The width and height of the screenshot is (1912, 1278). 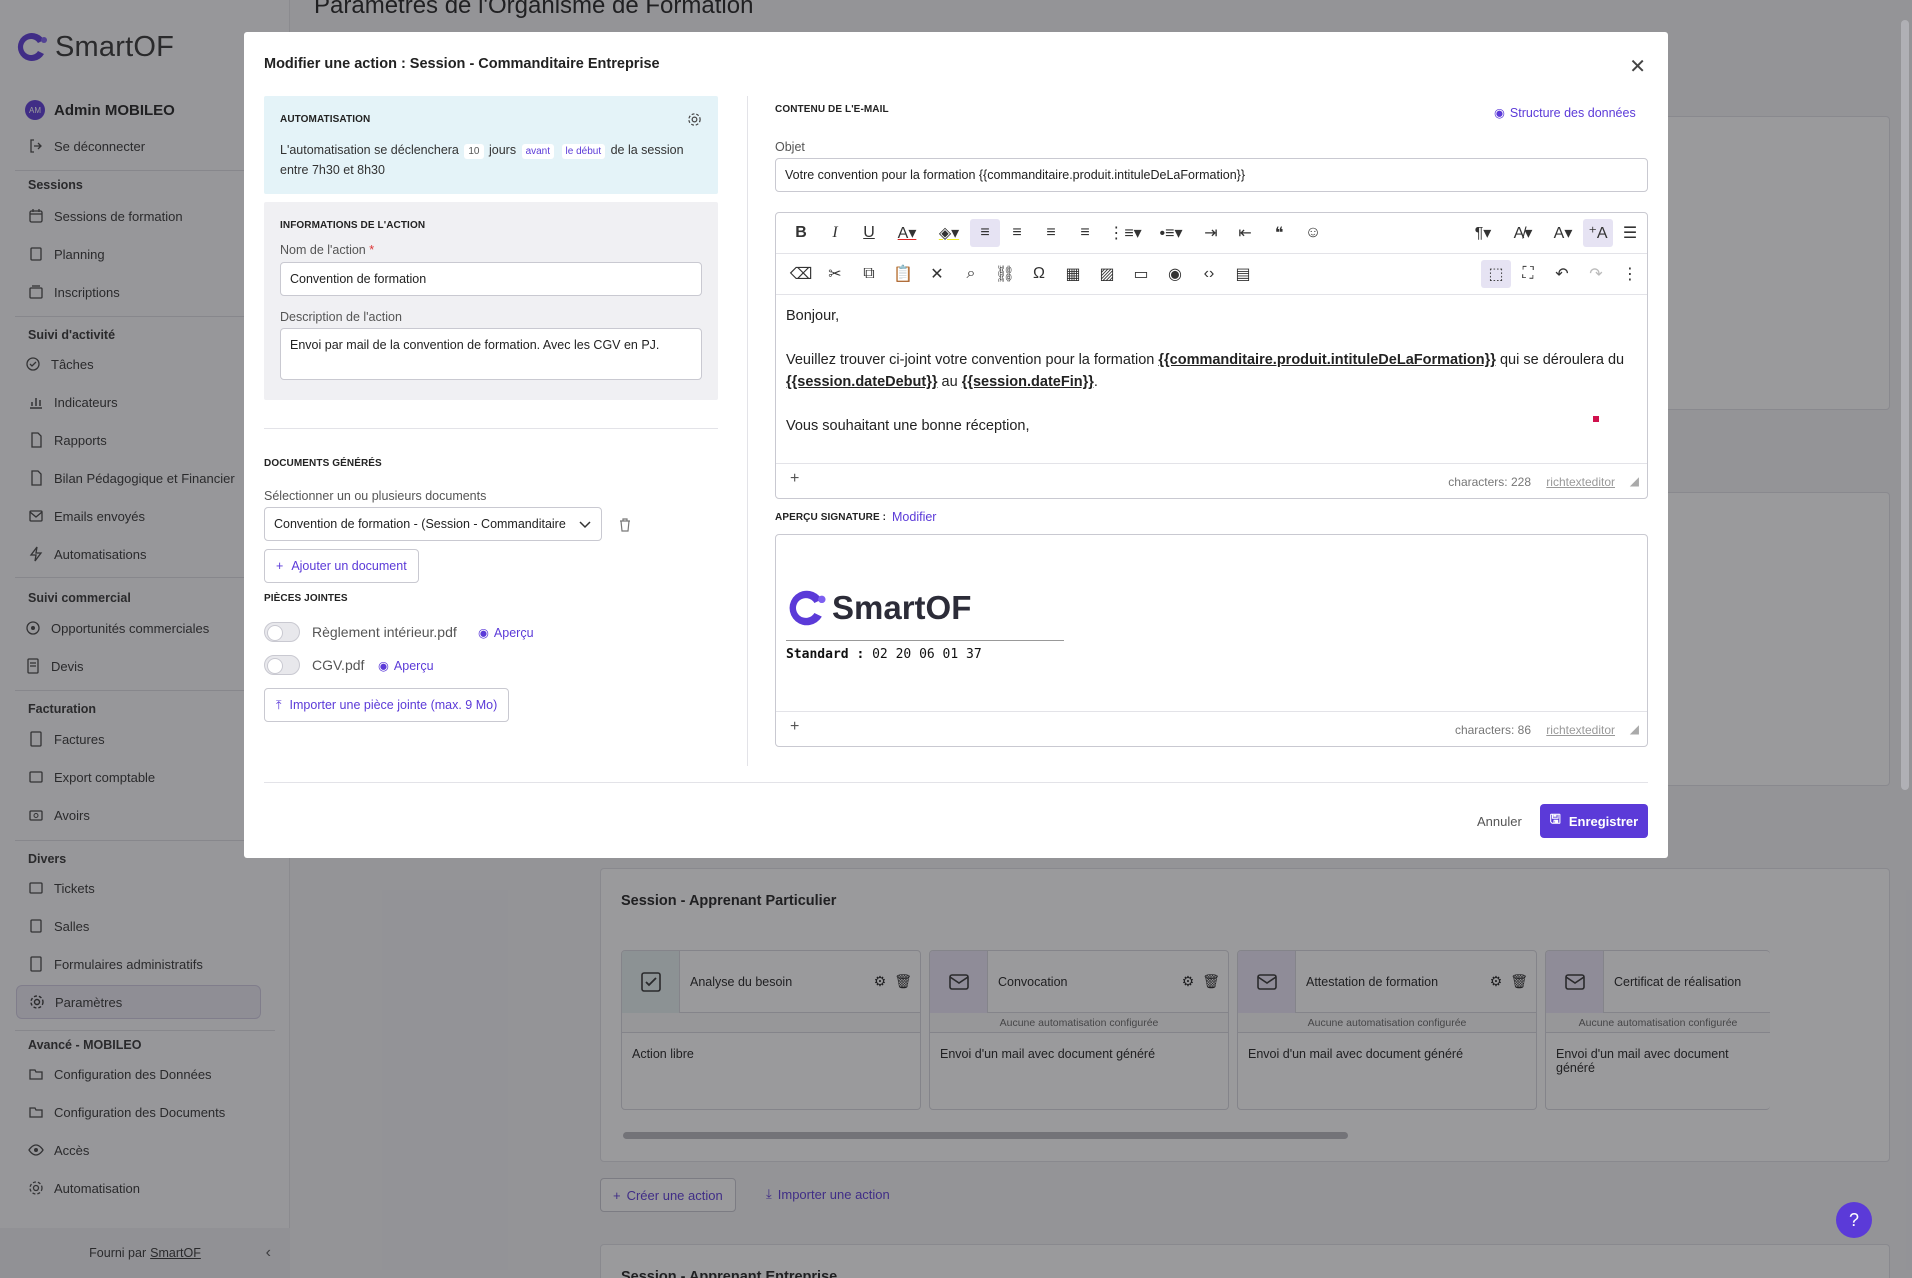 I want to click on page-scrollbar, so click(x=1905, y=405).